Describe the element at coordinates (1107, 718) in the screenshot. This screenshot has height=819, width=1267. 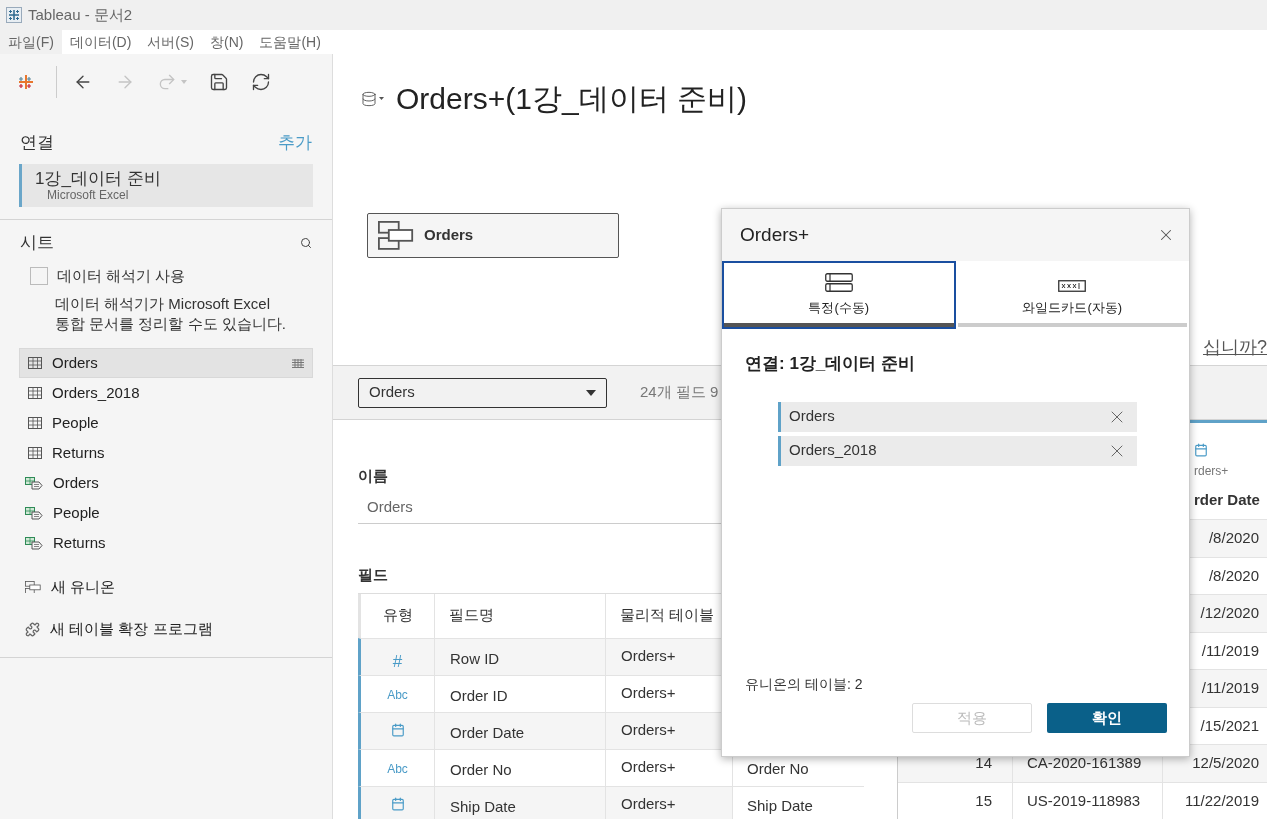
I see `ok-button: 확인` at that location.